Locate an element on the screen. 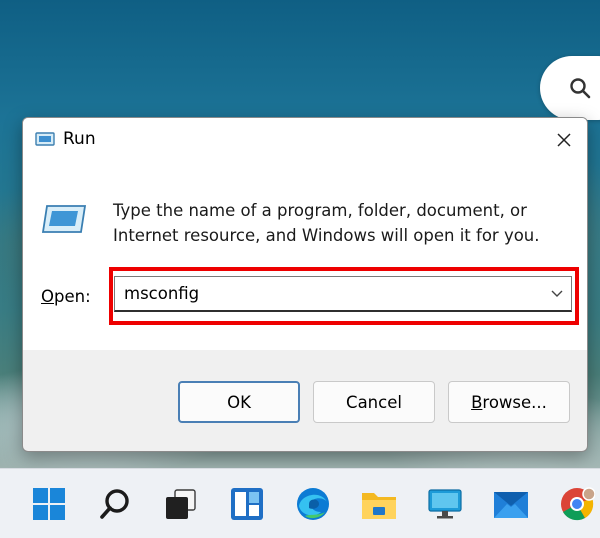  windows-start-icon is located at coordinates (49, 504).